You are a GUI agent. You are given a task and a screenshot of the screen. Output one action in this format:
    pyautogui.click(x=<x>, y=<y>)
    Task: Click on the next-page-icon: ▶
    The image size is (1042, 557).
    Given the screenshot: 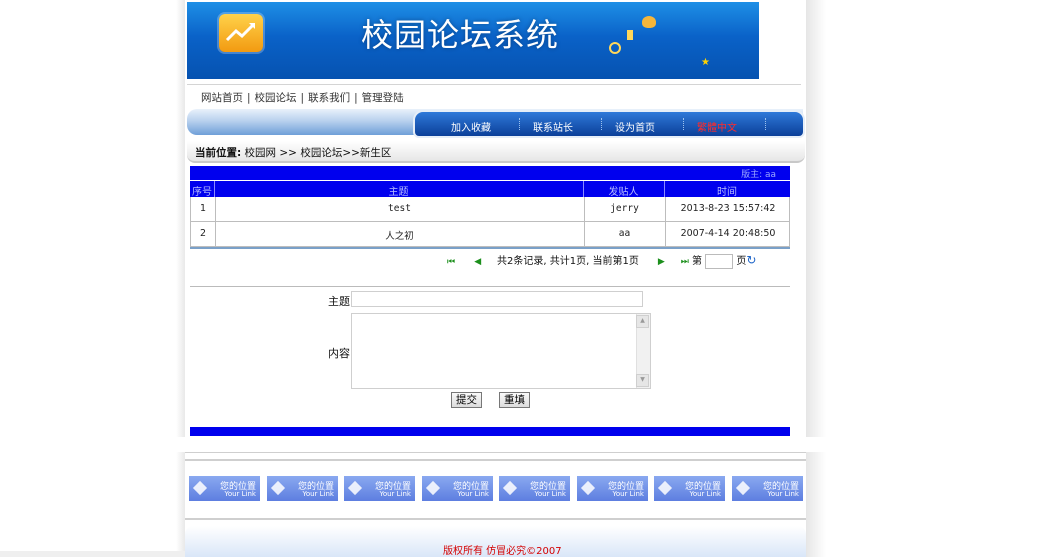 What is the action you would take?
    pyautogui.click(x=661, y=262)
    